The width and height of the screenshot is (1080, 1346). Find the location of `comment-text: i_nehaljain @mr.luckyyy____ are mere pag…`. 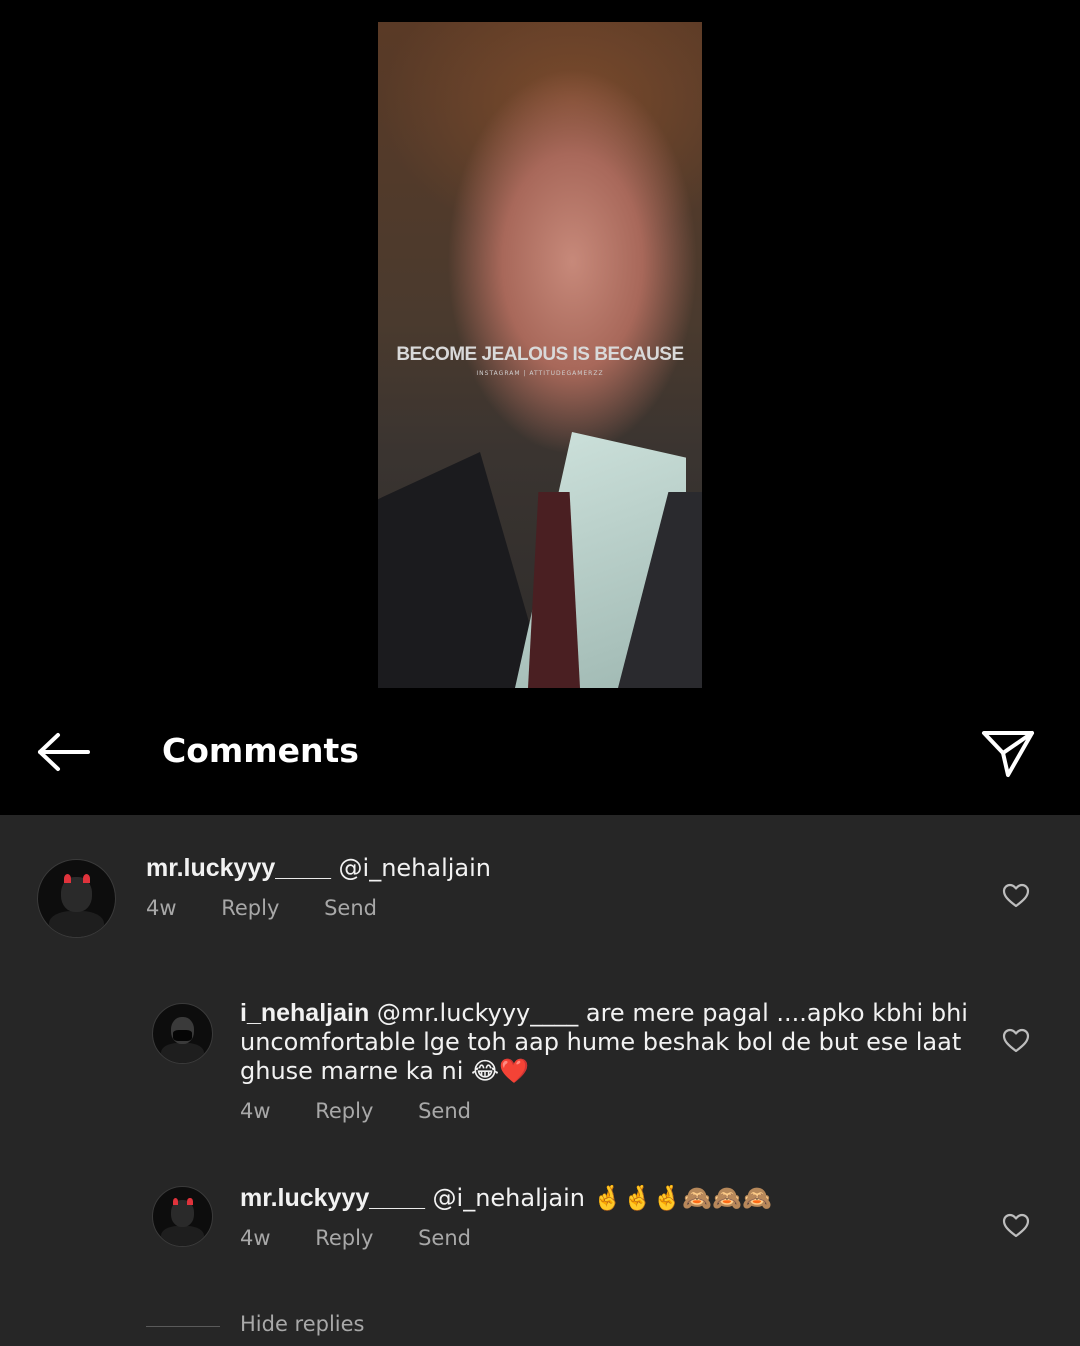

comment-text: i_nehaljain @mr.luckyyy____ are mere pag… is located at coordinates (610, 1042).